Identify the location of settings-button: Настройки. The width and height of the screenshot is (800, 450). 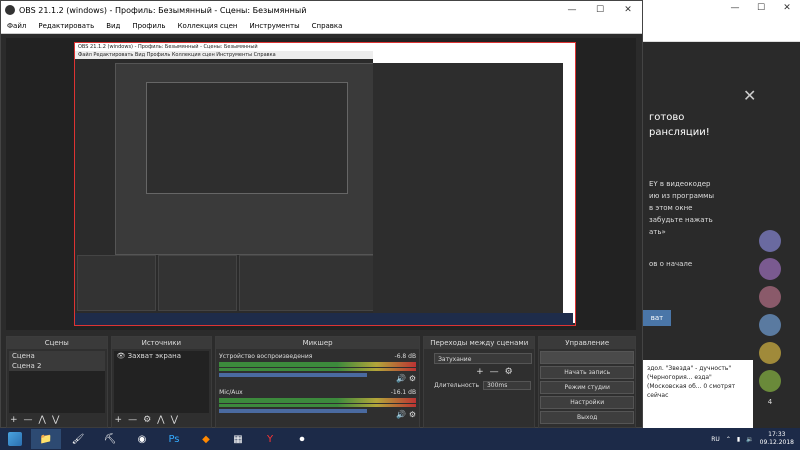
(587, 402).